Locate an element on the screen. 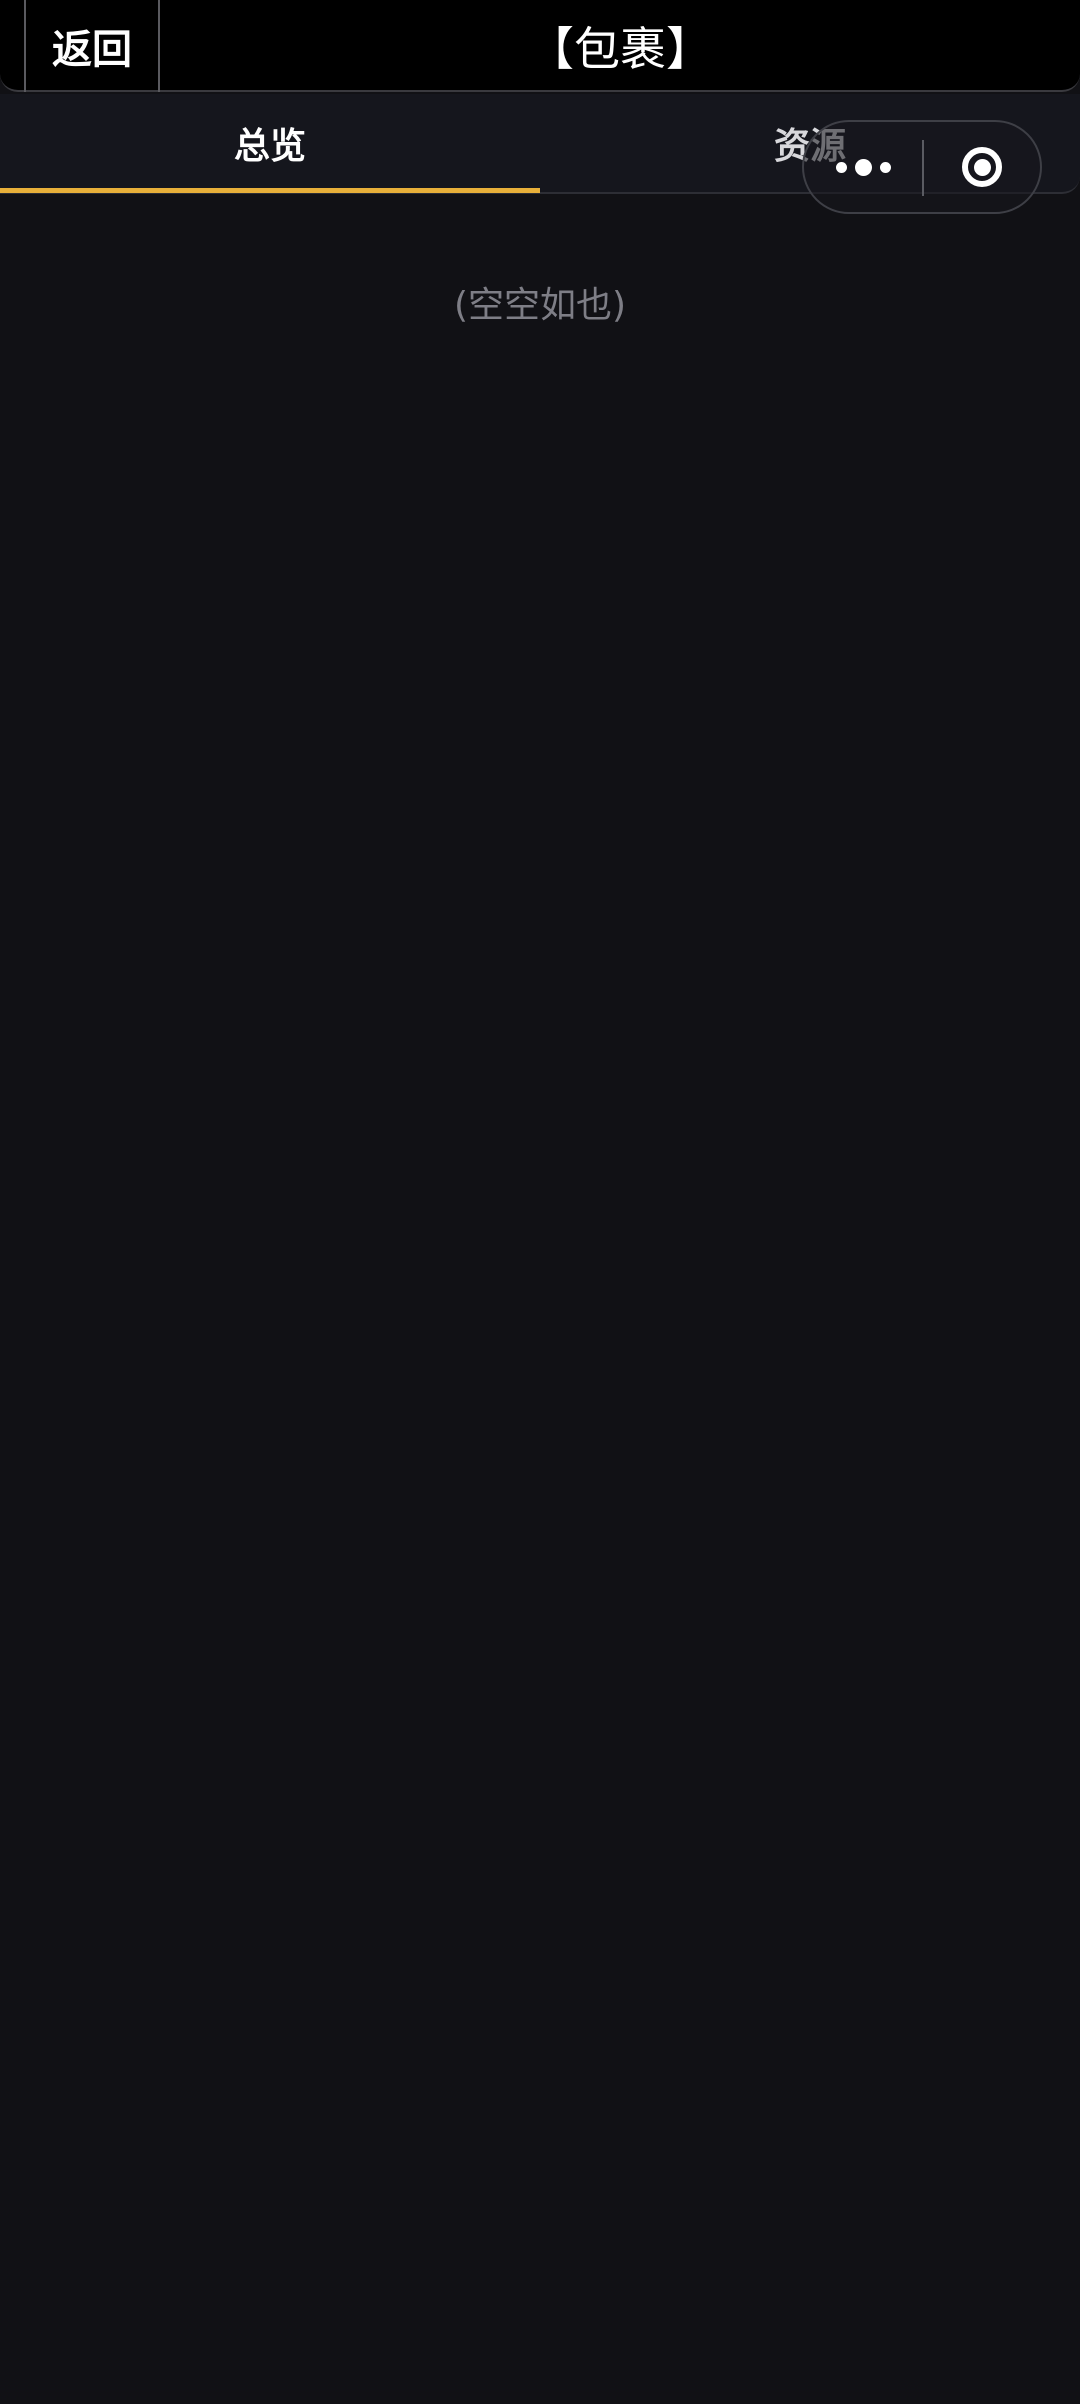  ring is located at coordinates (982, 167).